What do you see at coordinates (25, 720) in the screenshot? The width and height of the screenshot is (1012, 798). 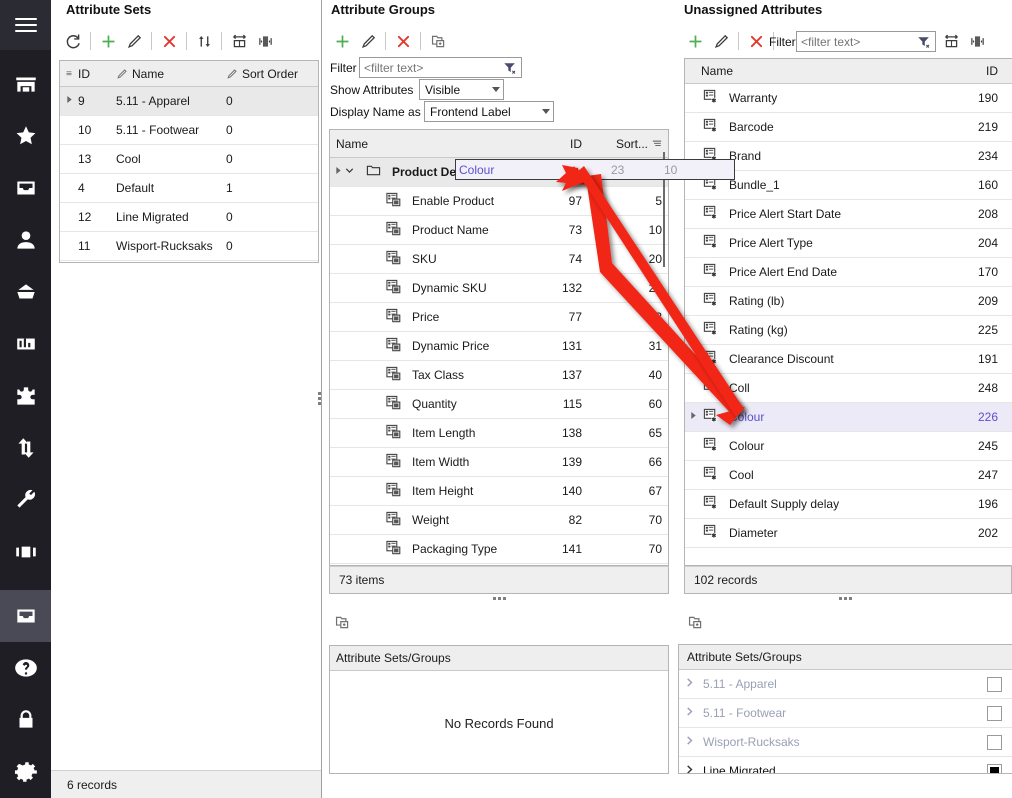 I see `rail-item-security` at bounding box center [25, 720].